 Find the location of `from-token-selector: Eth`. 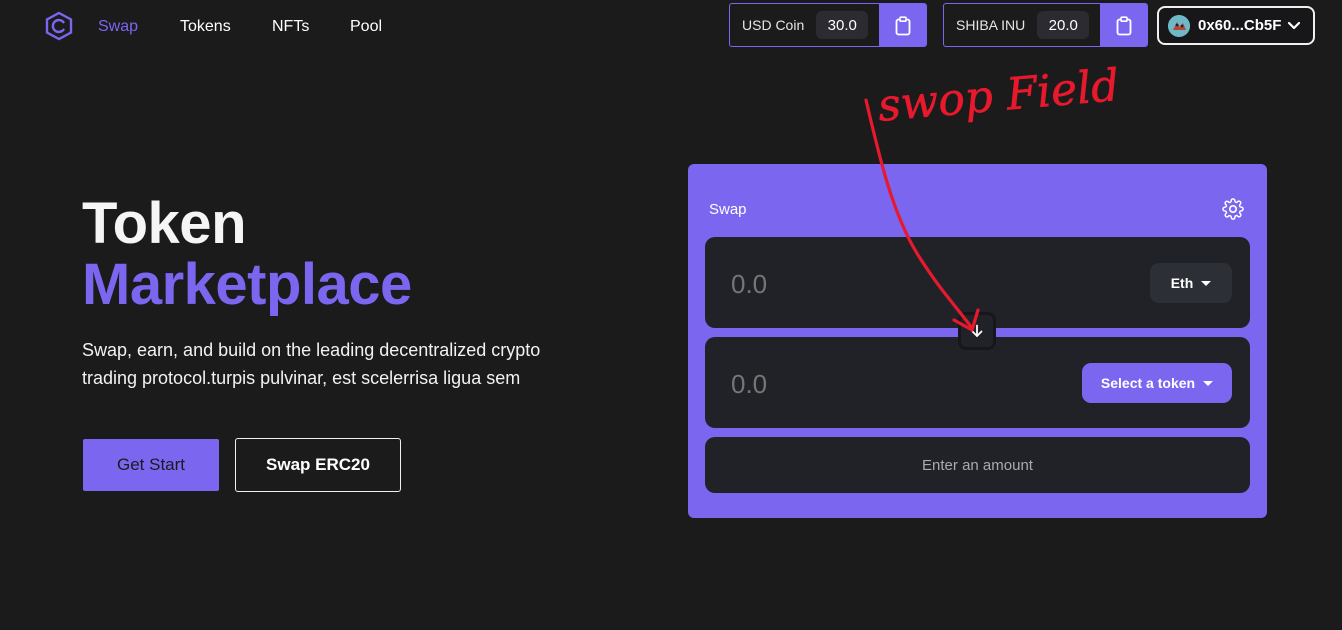

from-token-selector: Eth is located at coordinates (1191, 283).